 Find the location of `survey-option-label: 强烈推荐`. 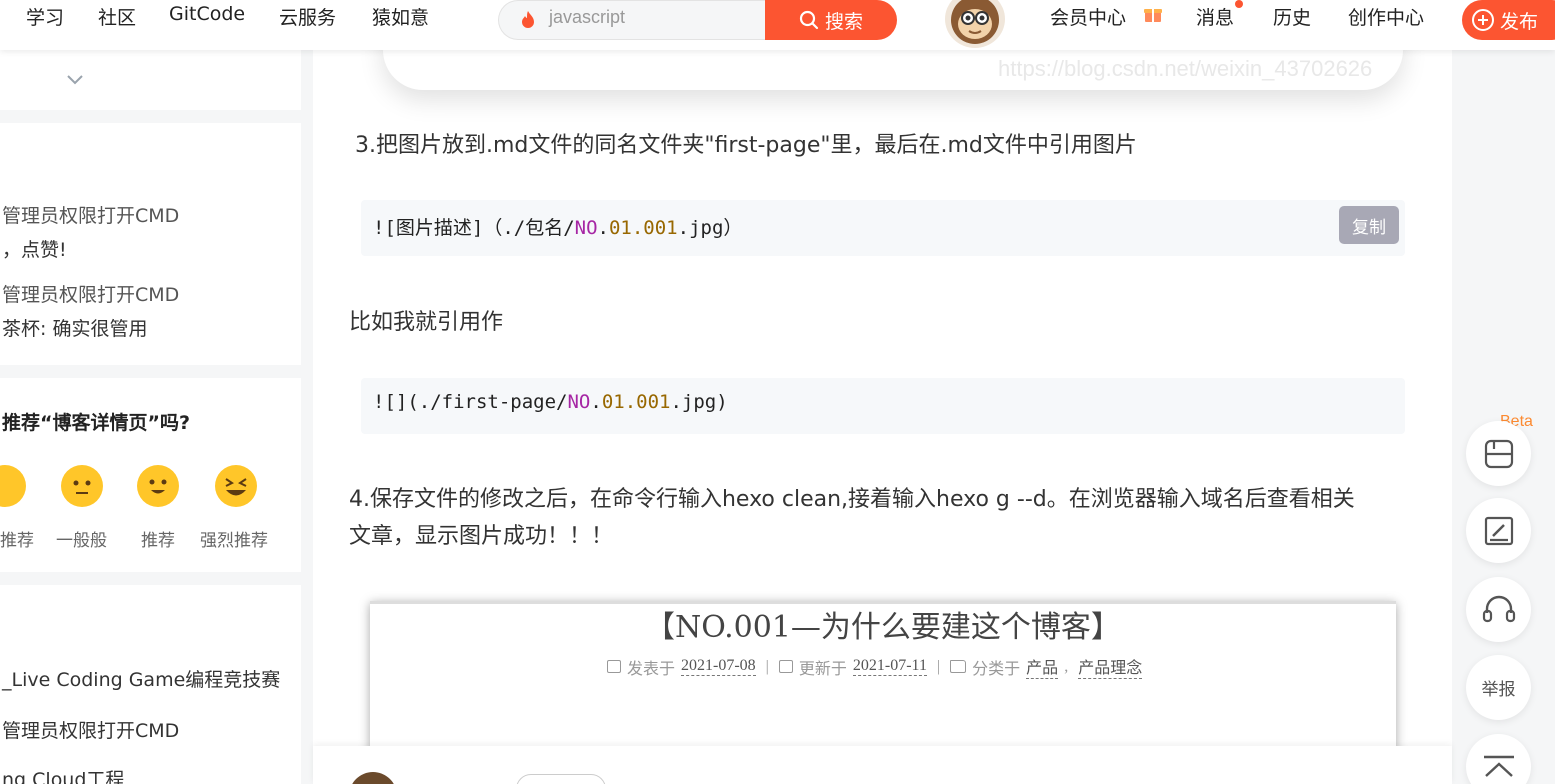

survey-option-label: 强烈推荐 is located at coordinates (234, 541).